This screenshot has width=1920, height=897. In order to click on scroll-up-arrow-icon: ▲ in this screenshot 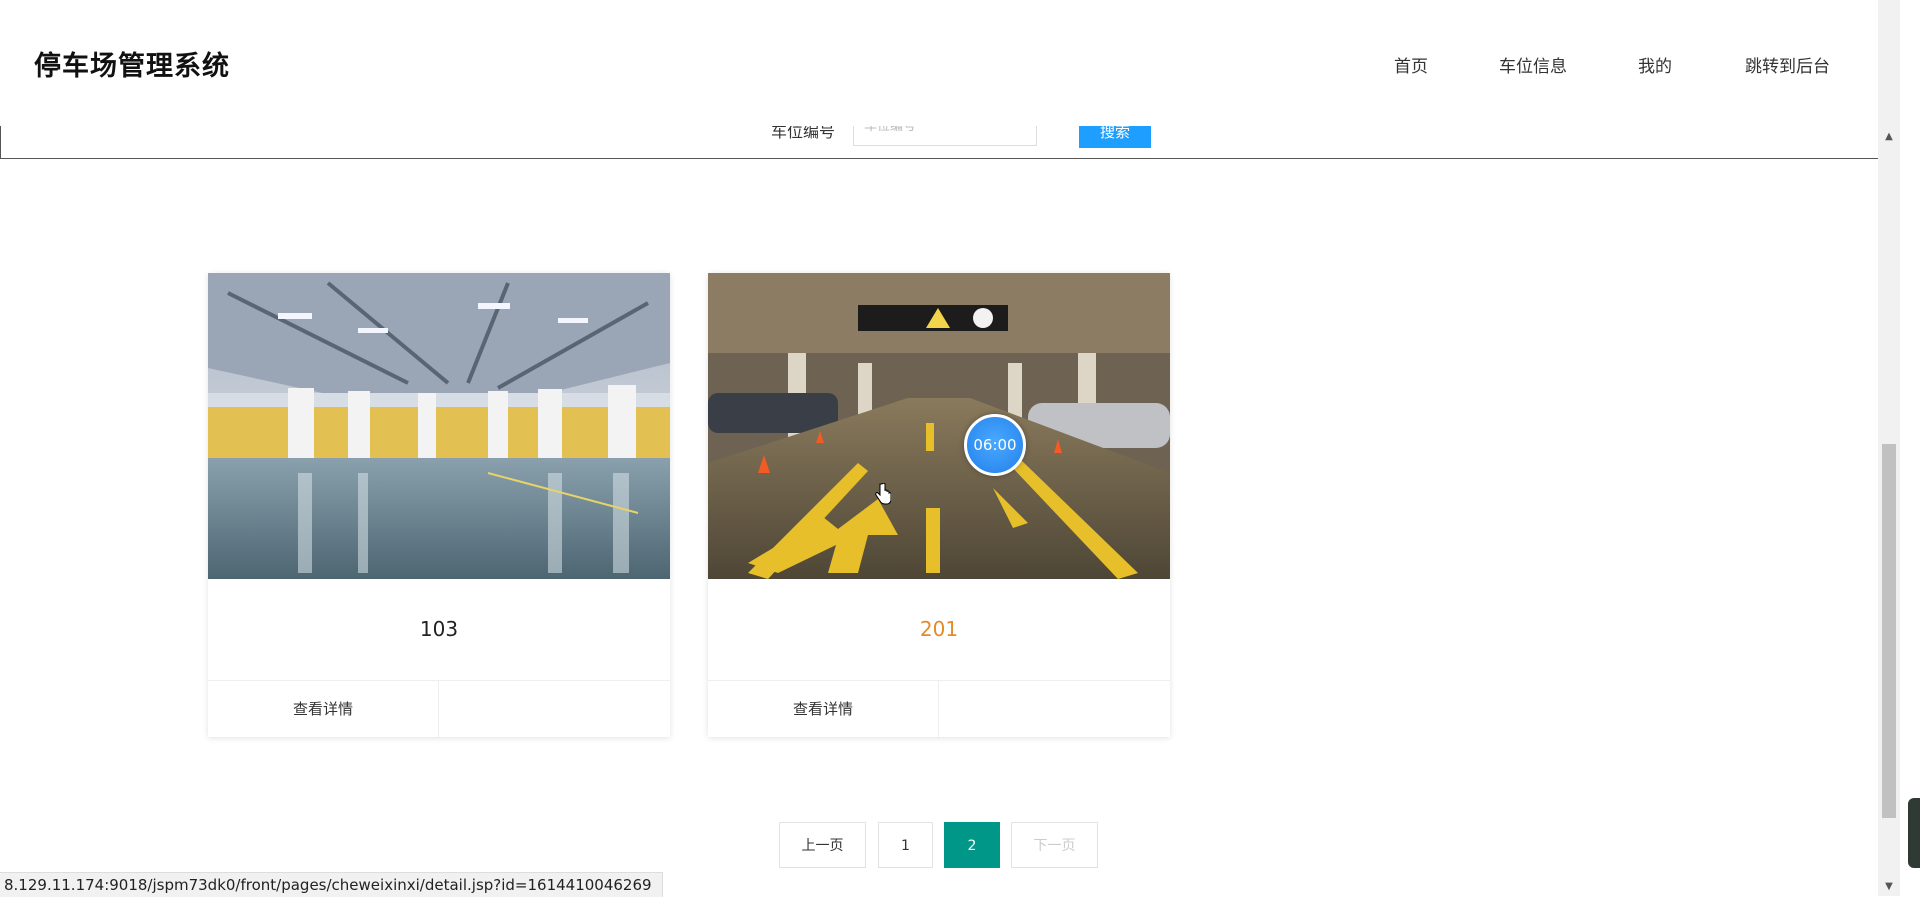, I will do `click(1889, 137)`.